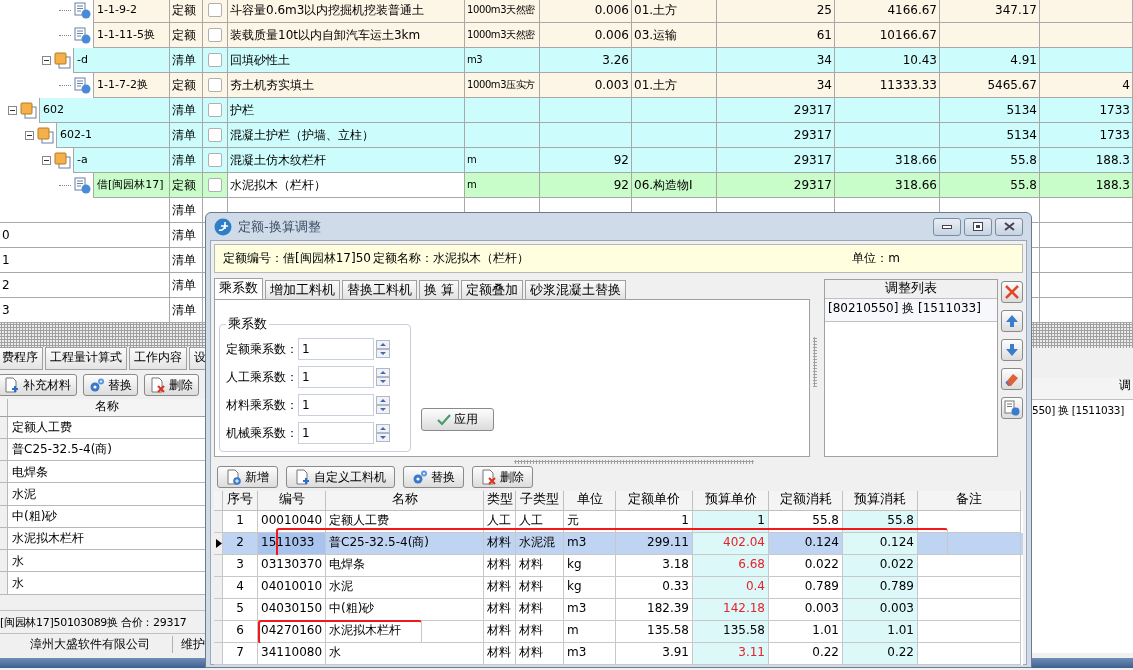 This screenshot has height=670, width=1133. I want to click on table-cell: 1000m3天然密, so click(502, 11).